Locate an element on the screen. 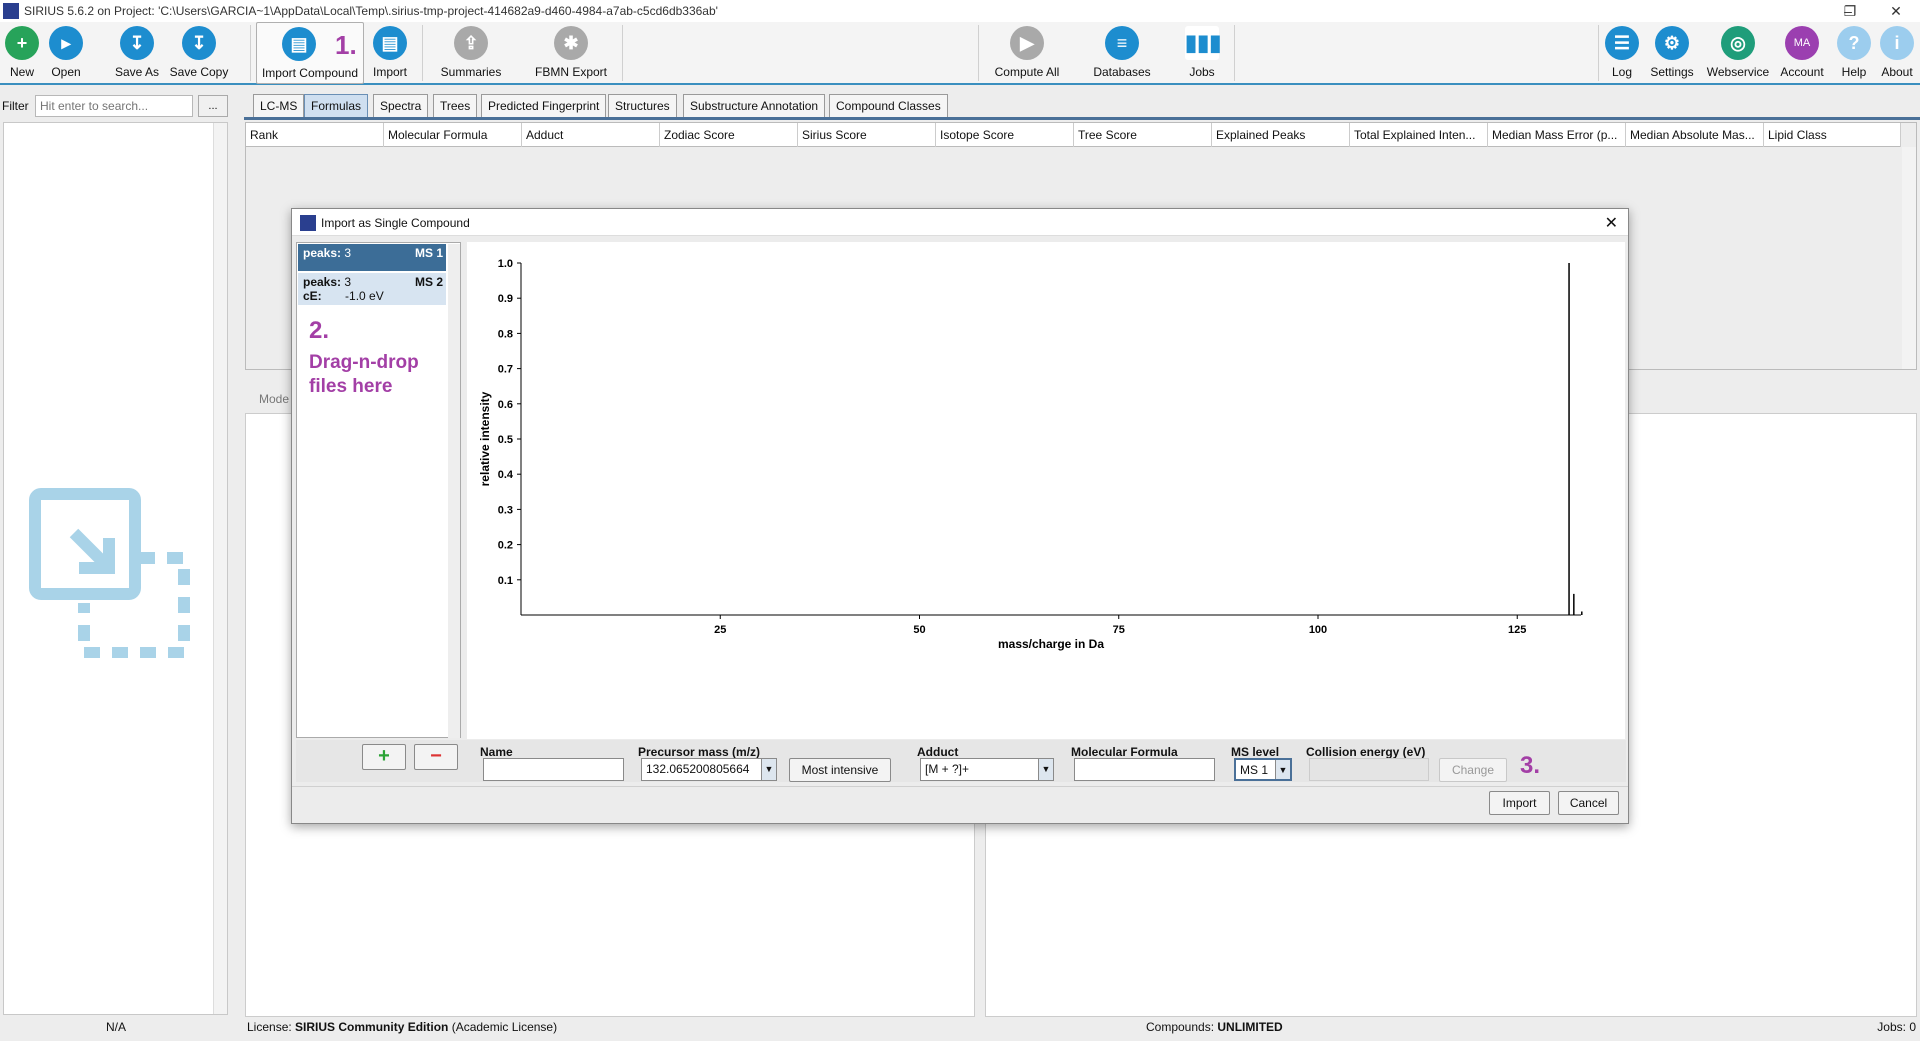  list-item: peaks: 3 MS 2 cE: -1.0 eV is located at coordinates (372, 289).